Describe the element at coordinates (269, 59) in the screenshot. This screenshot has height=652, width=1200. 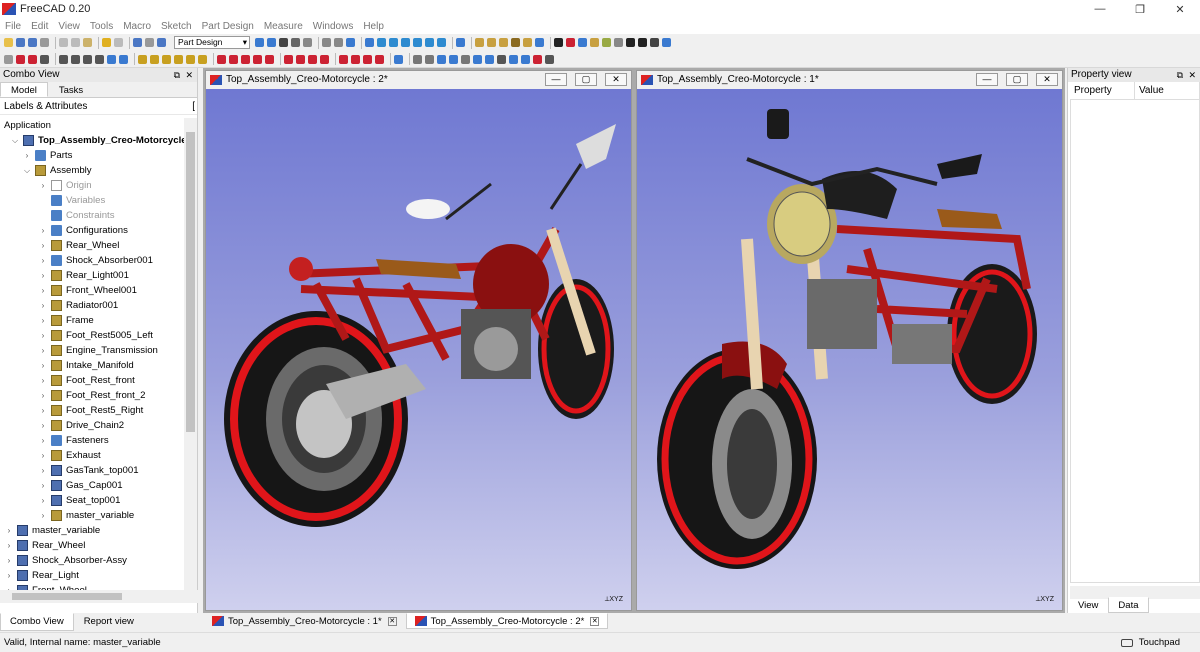
I see `subtractive-pipe-icon` at that location.